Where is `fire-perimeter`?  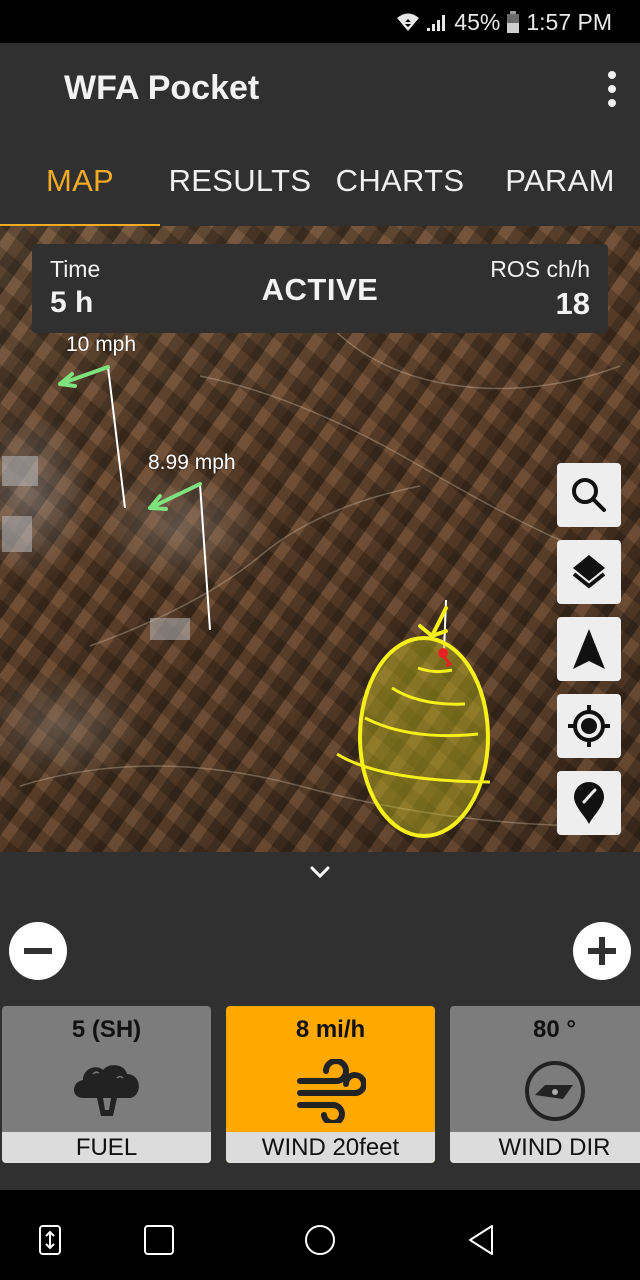
fire-perimeter is located at coordinates (413, 737).